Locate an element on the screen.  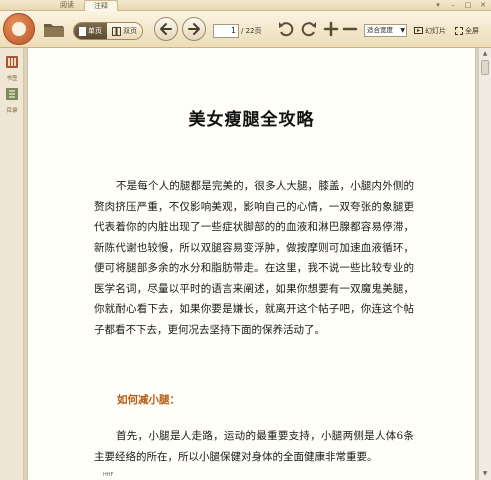
single-page-button: 单页 is located at coordinates (90, 31).